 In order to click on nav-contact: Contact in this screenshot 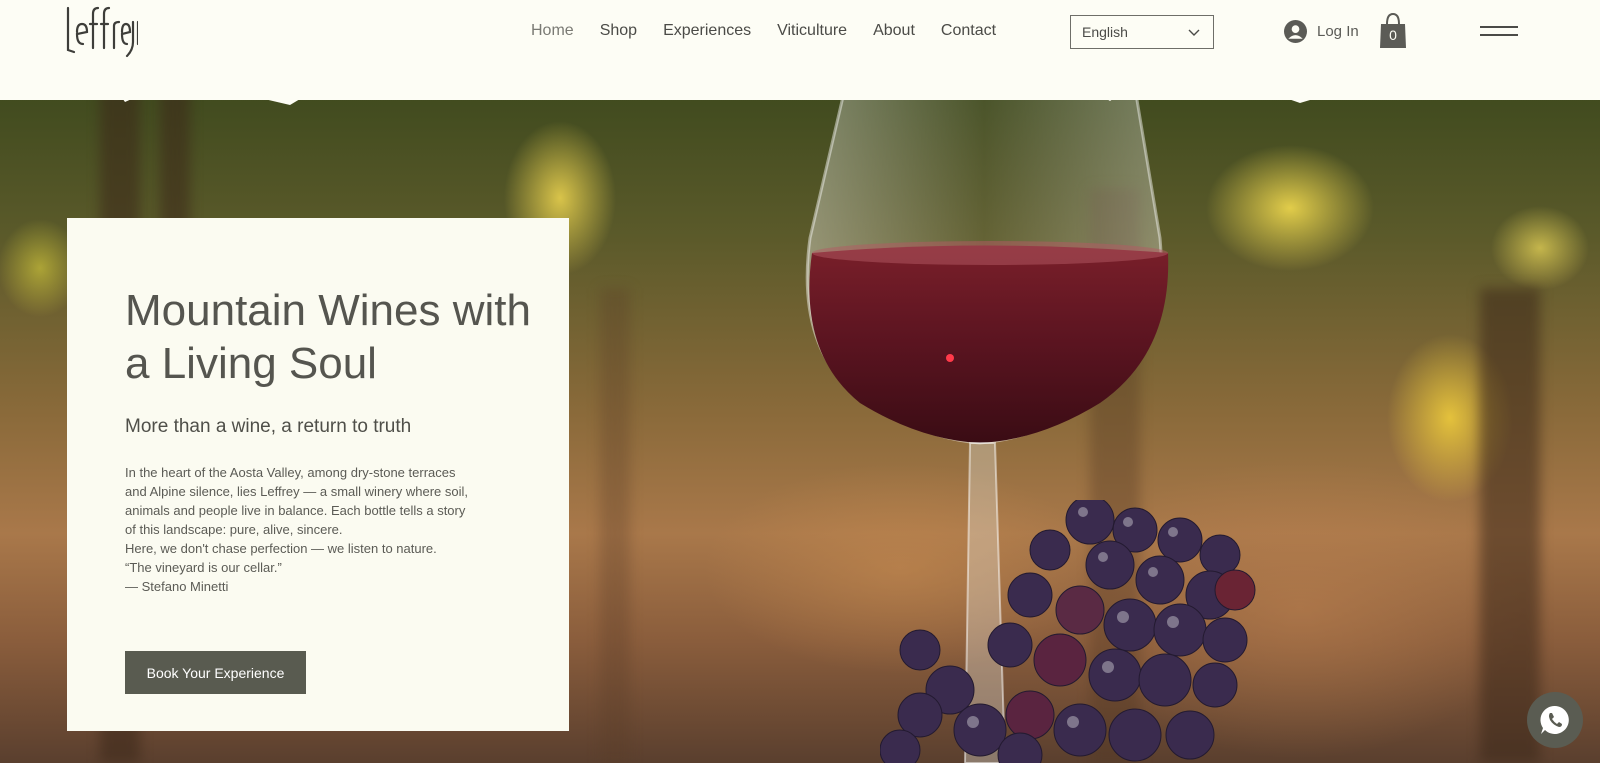, I will do `click(968, 31)`.